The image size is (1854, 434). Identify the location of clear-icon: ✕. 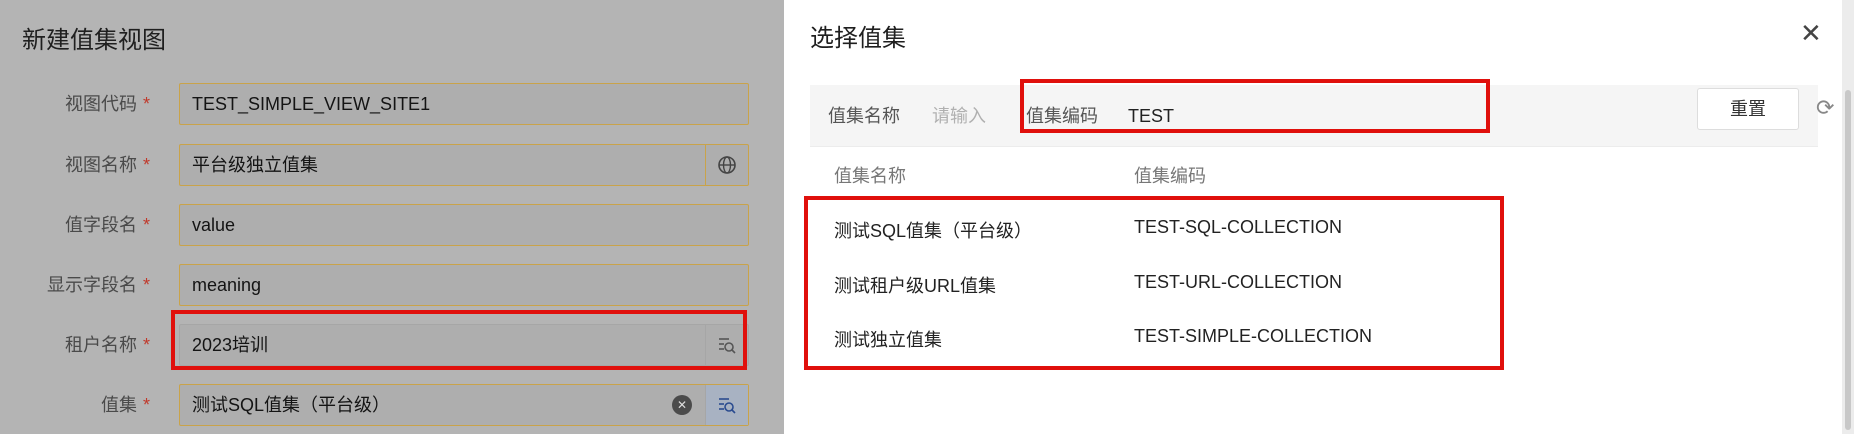
(682, 405).